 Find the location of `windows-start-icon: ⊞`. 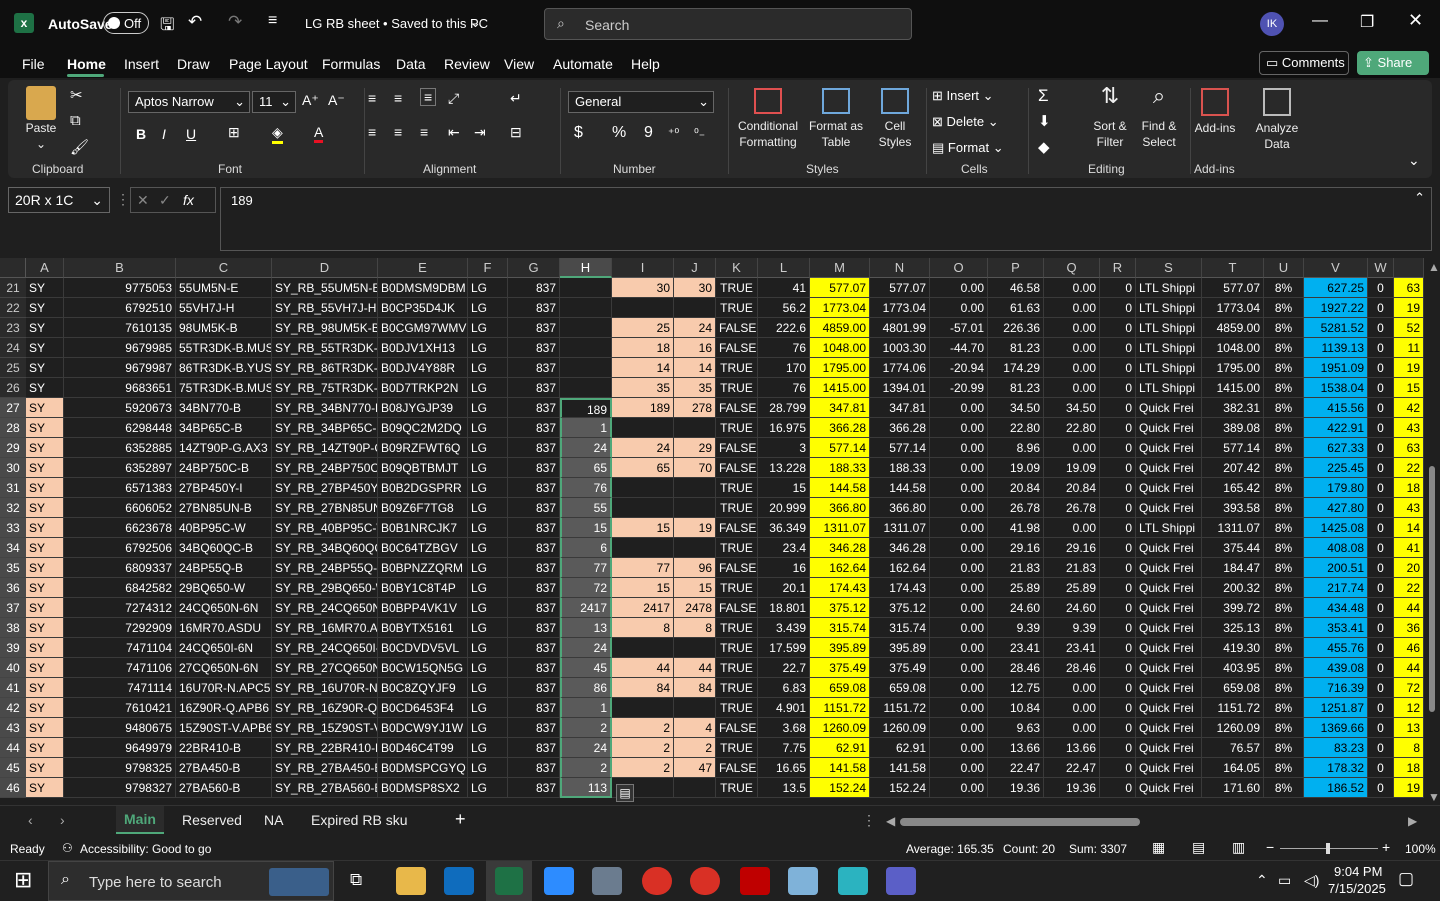

windows-start-icon: ⊞ is located at coordinates (23, 880).